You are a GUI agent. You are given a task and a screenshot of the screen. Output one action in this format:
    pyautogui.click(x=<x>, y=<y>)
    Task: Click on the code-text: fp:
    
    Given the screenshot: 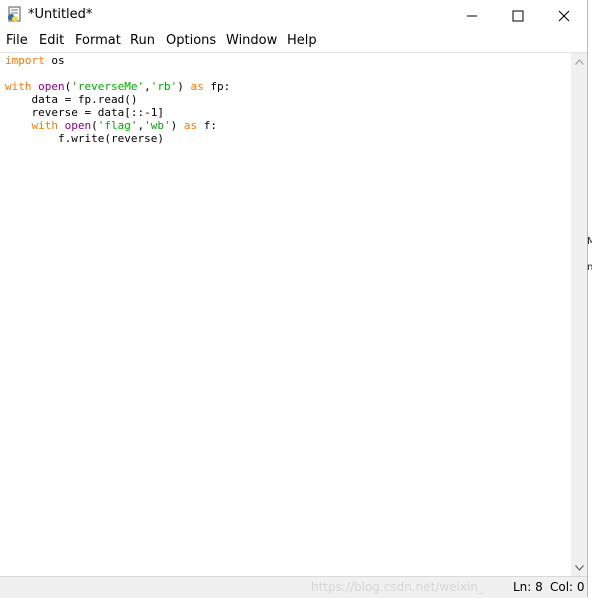 What is the action you would take?
    pyautogui.click(x=217, y=86)
    